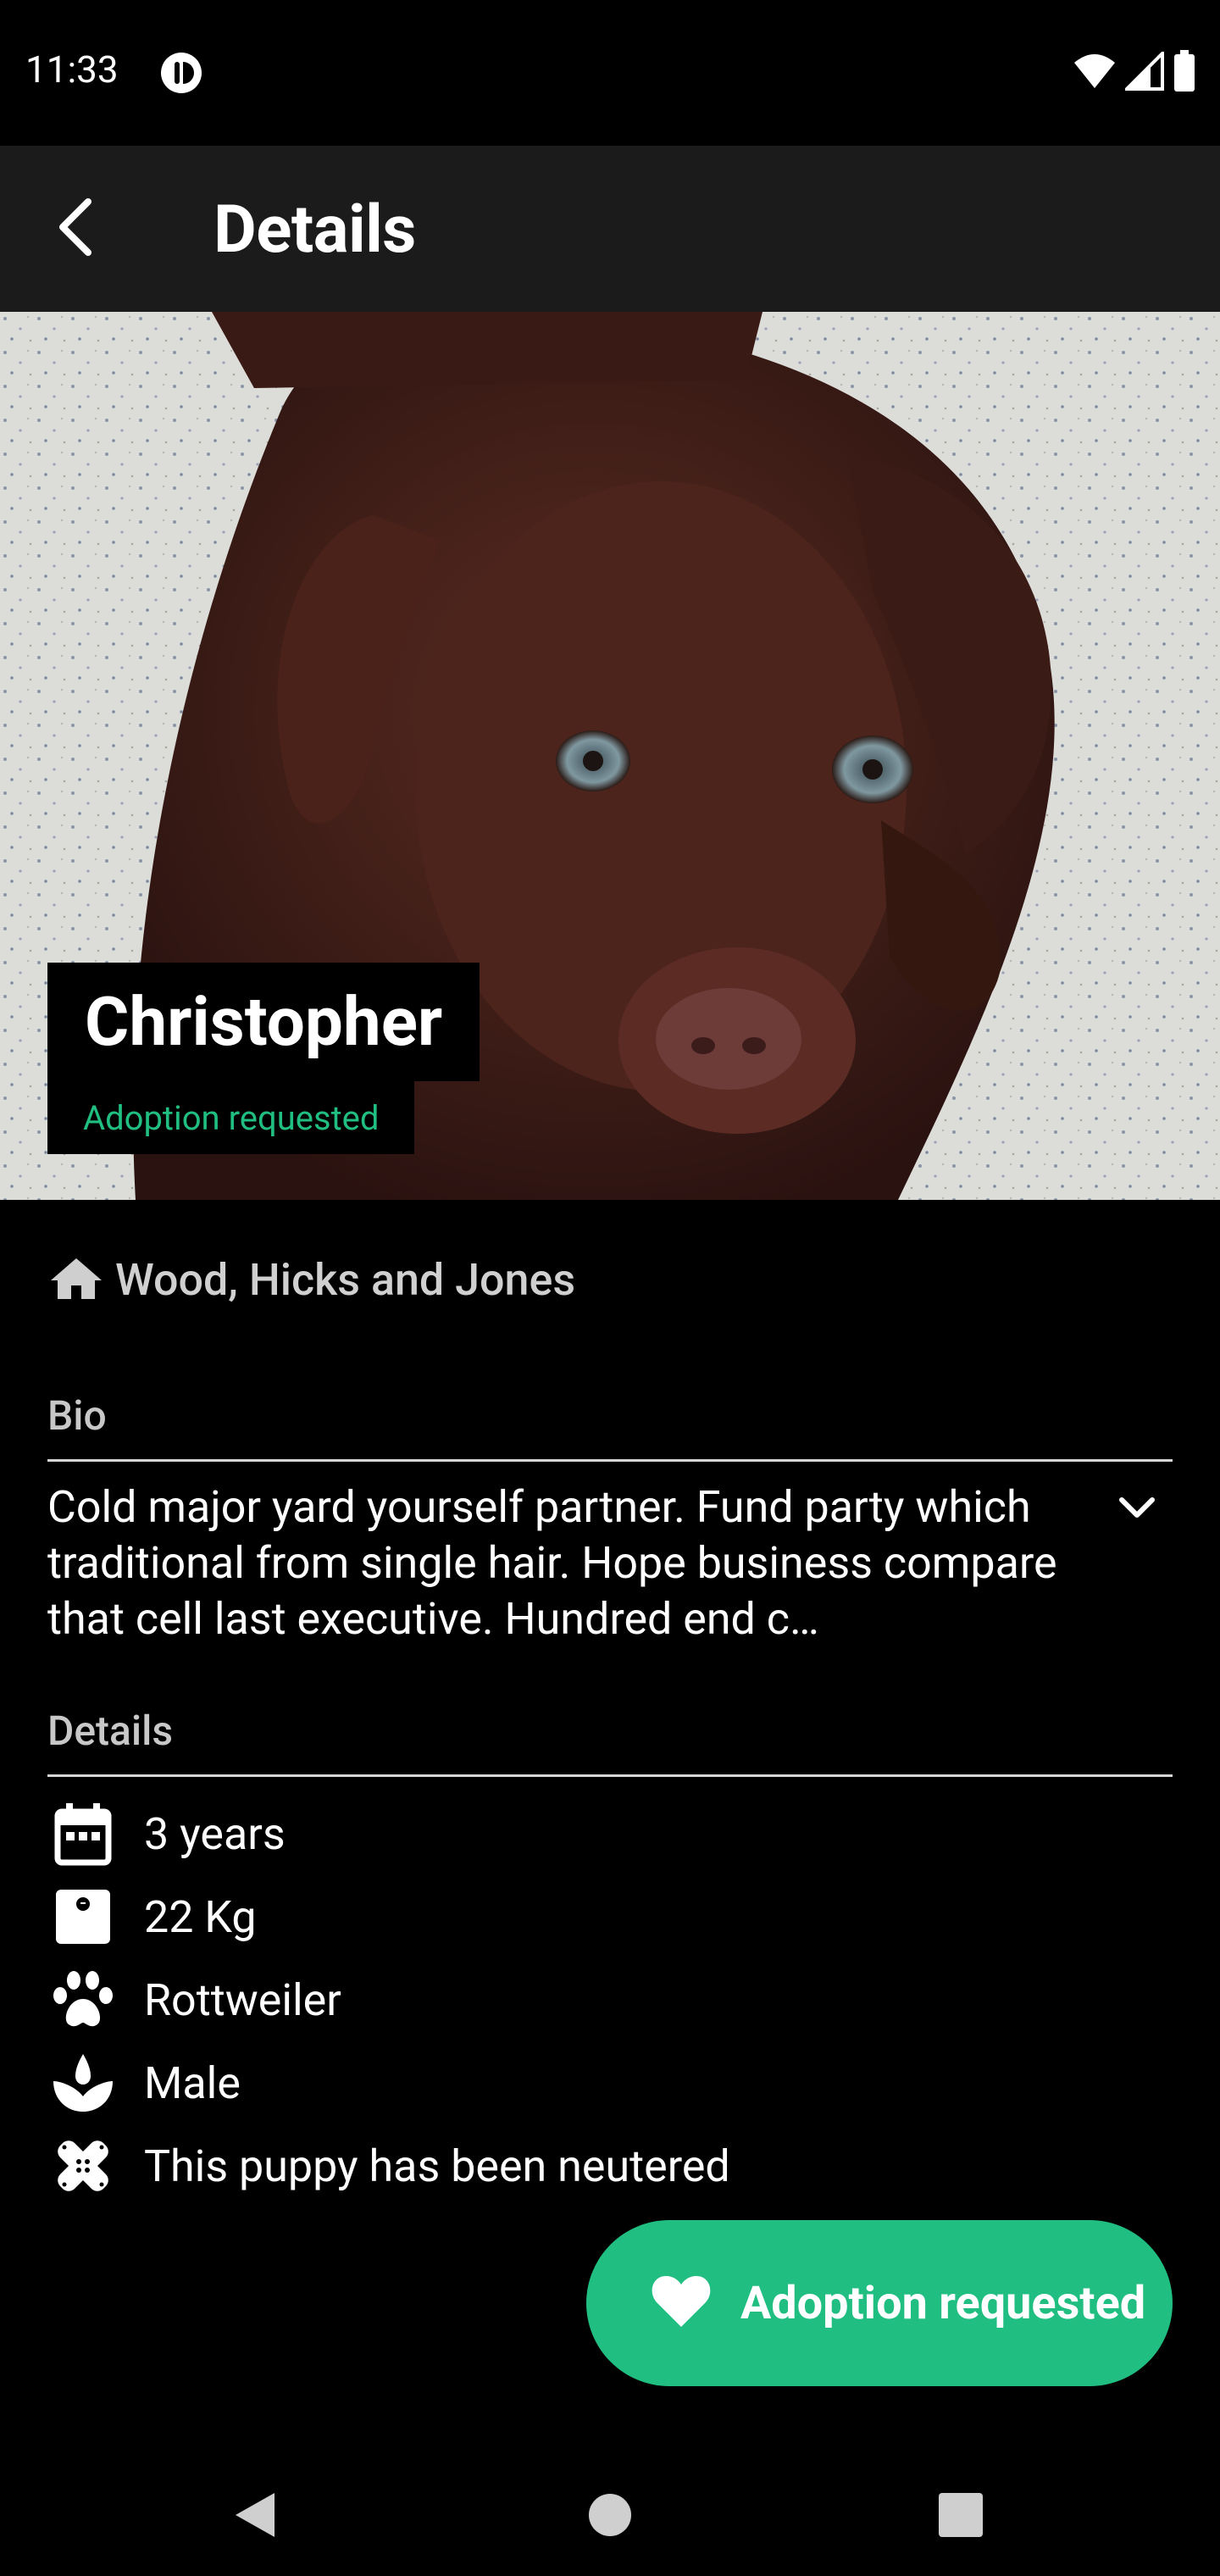 The image size is (1220, 2576). I want to click on detail-neutered: This puppy has been neutered, so click(437, 2166).